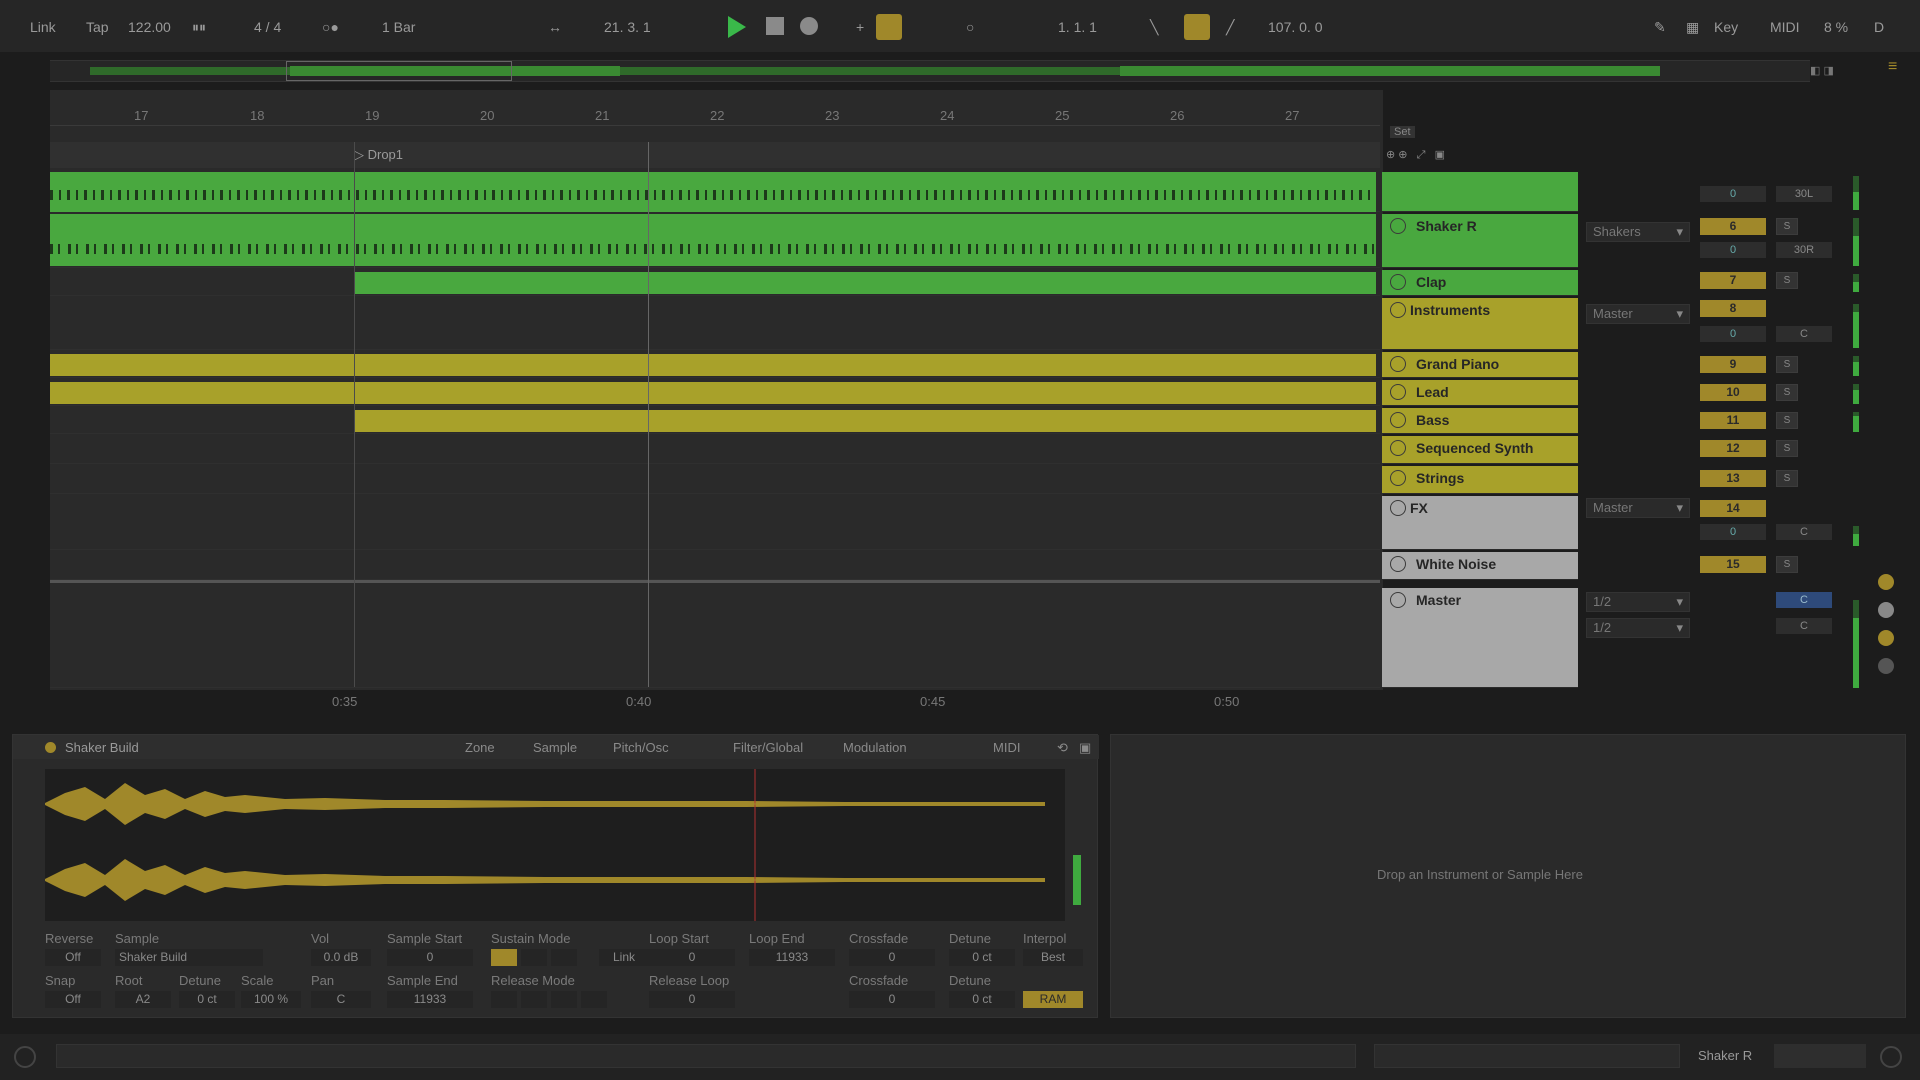 This screenshot has height=1080, width=1920. What do you see at coordinates (398, 27) in the screenshot?
I see `quantize-menu: 1 Bar` at bounding box center [398, 27].